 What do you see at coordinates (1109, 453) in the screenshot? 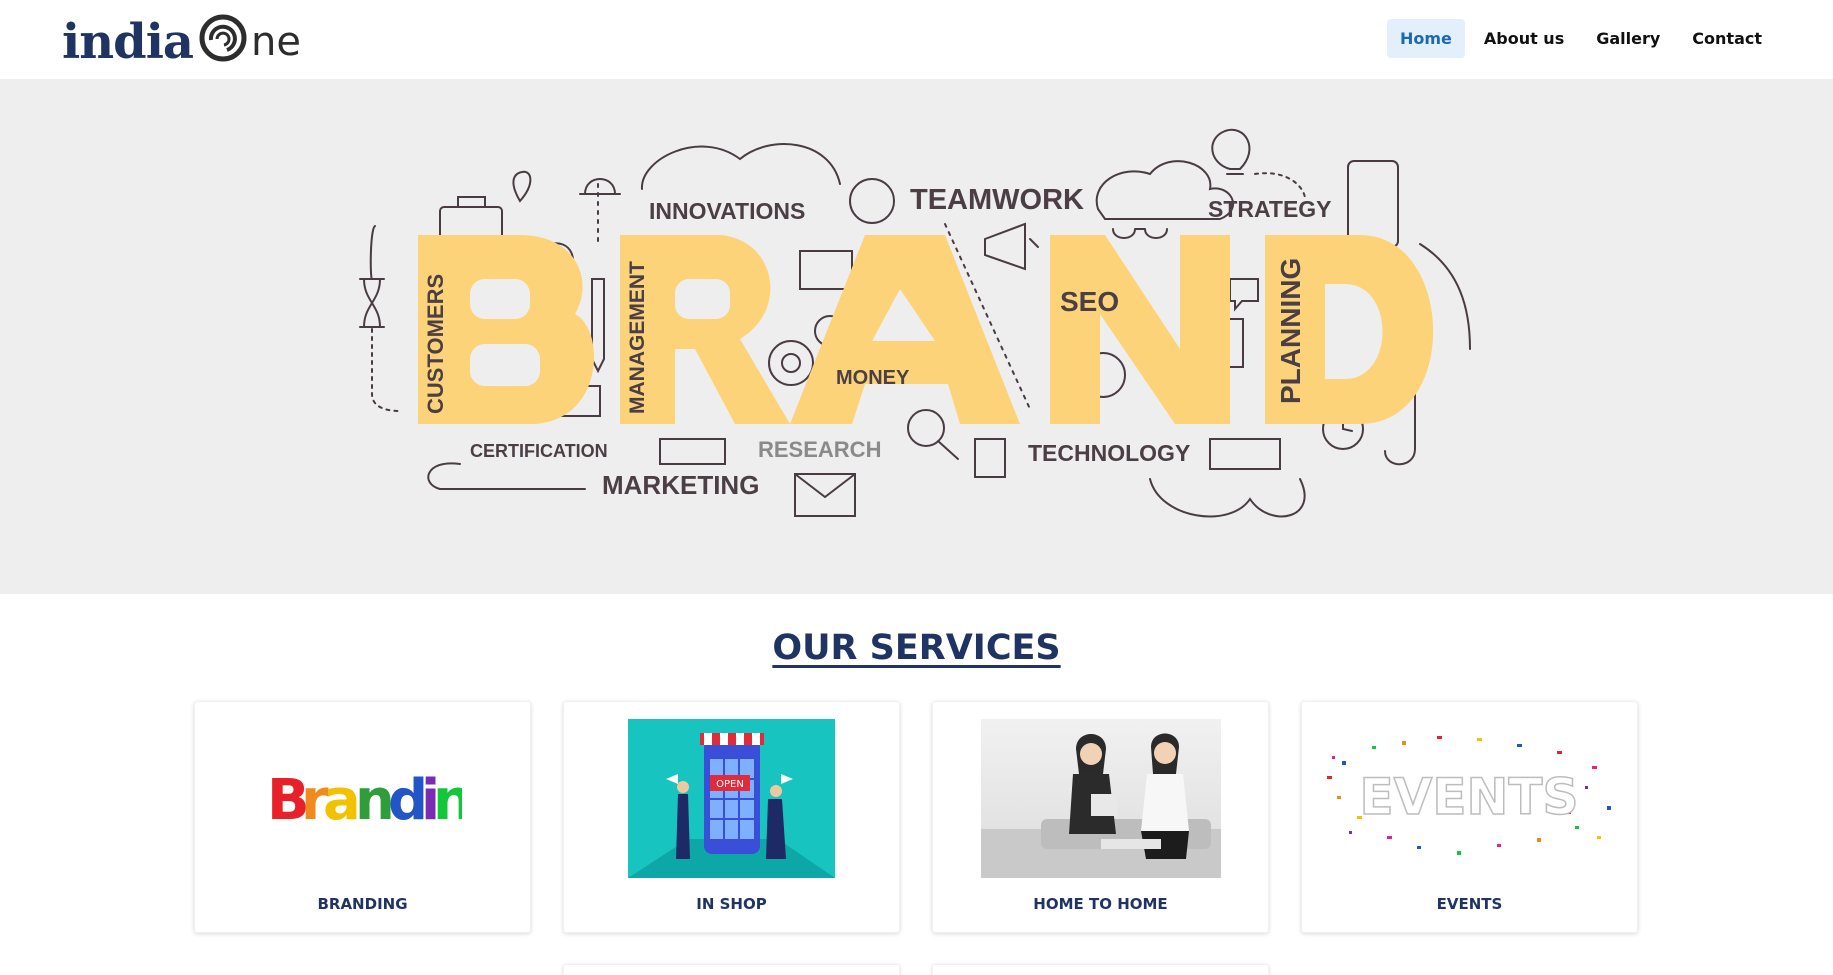
I see `word-technology: TECHNOLOGY` at bounding box center [1109, 453].